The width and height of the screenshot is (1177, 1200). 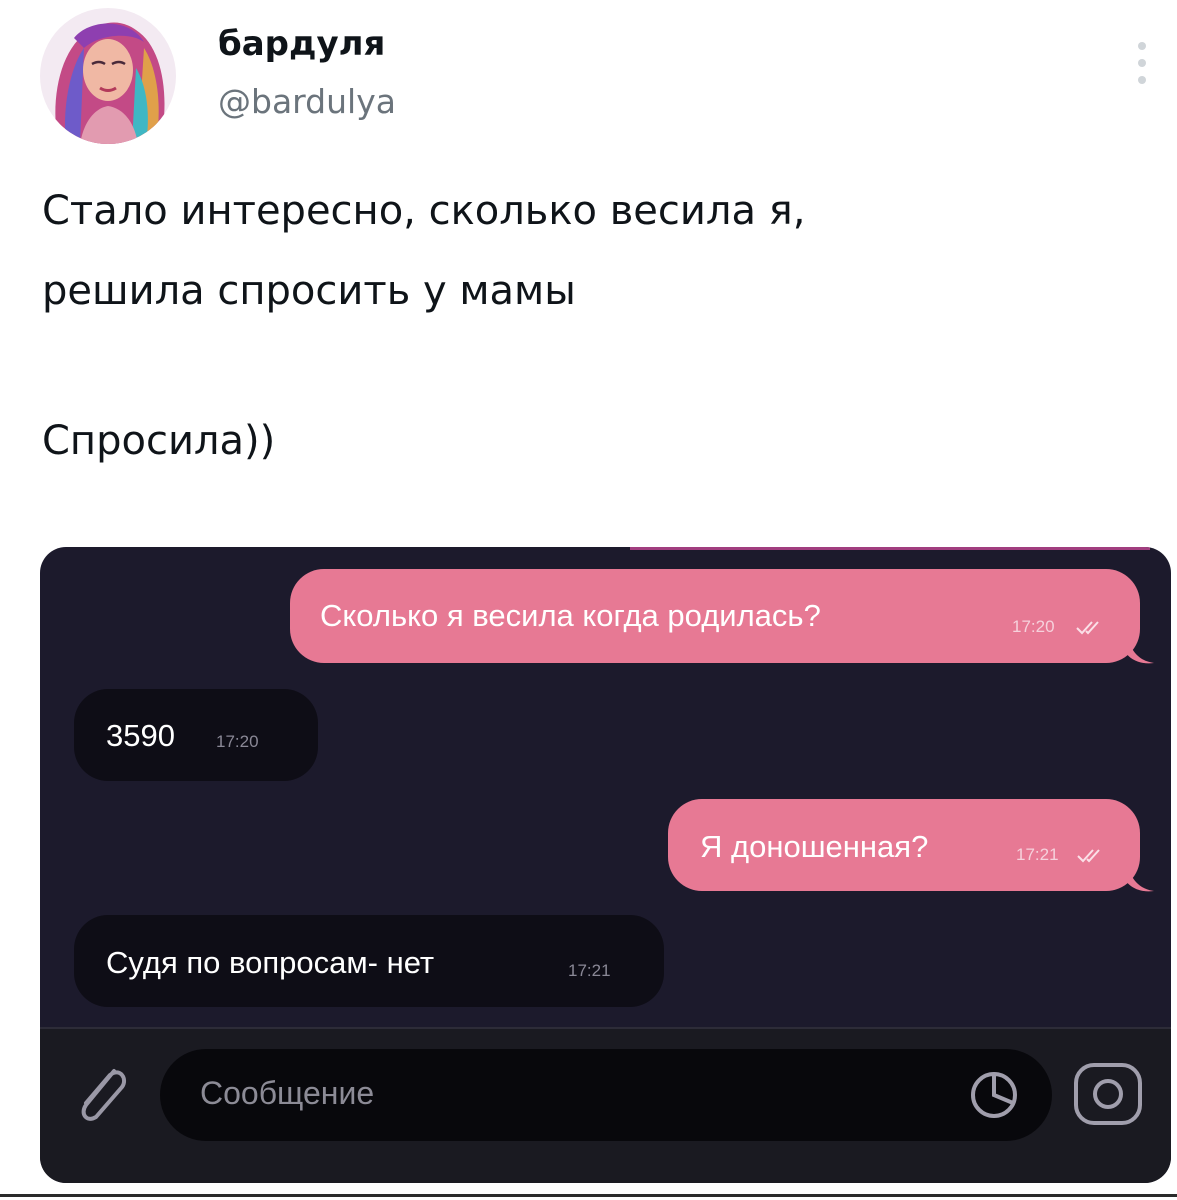 I want to click on more-options-icon, so click(x=1142, y=63).